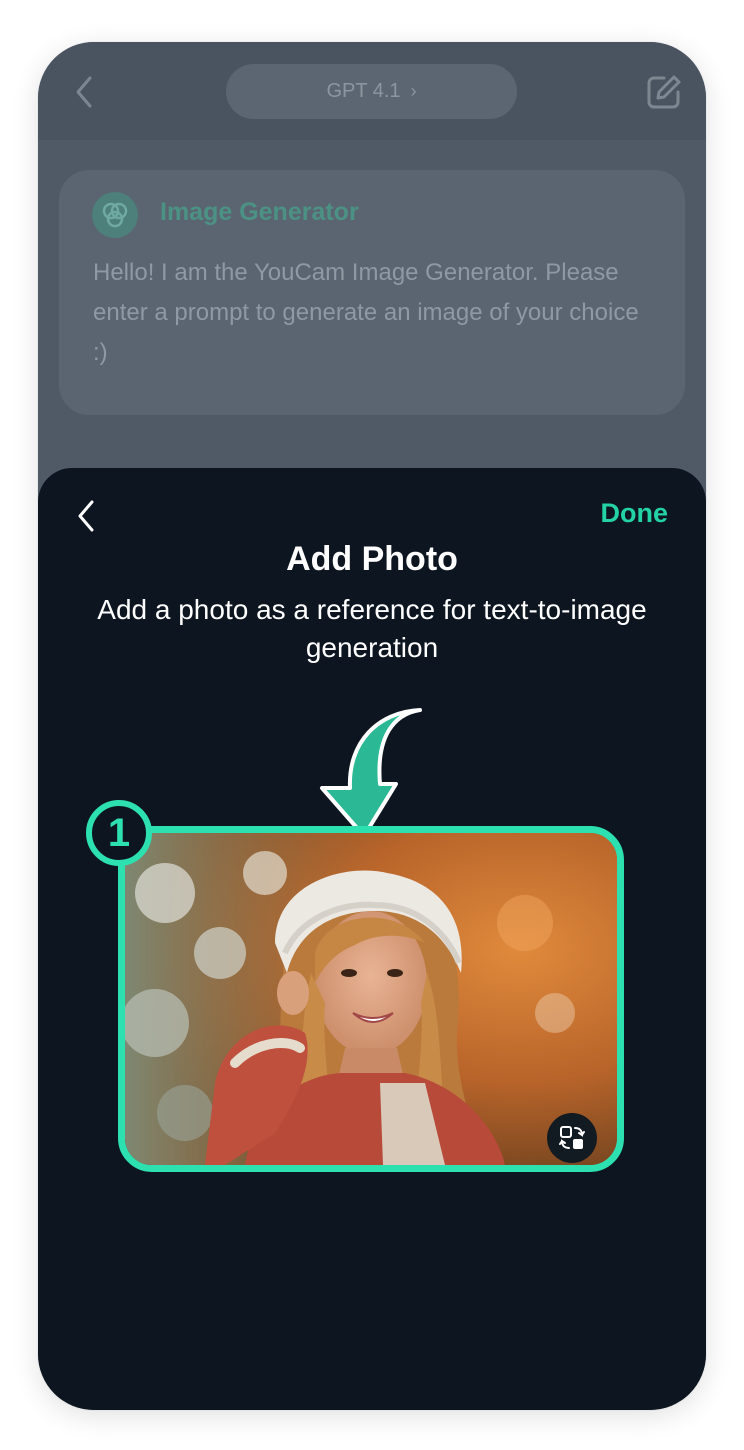  What do you see at coordinates (115, 215) in the screenshot?
I see `image-generator-logo-icon` at bounding box center [115, 215].